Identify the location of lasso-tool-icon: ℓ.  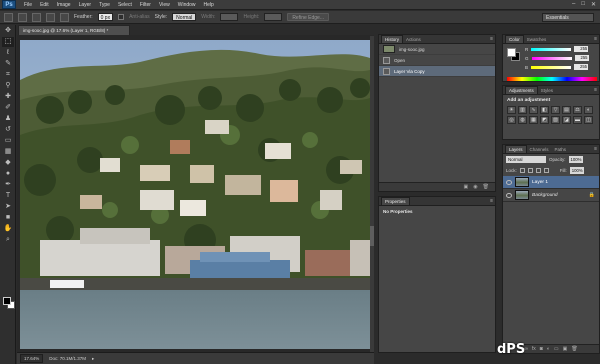
(8, 53).